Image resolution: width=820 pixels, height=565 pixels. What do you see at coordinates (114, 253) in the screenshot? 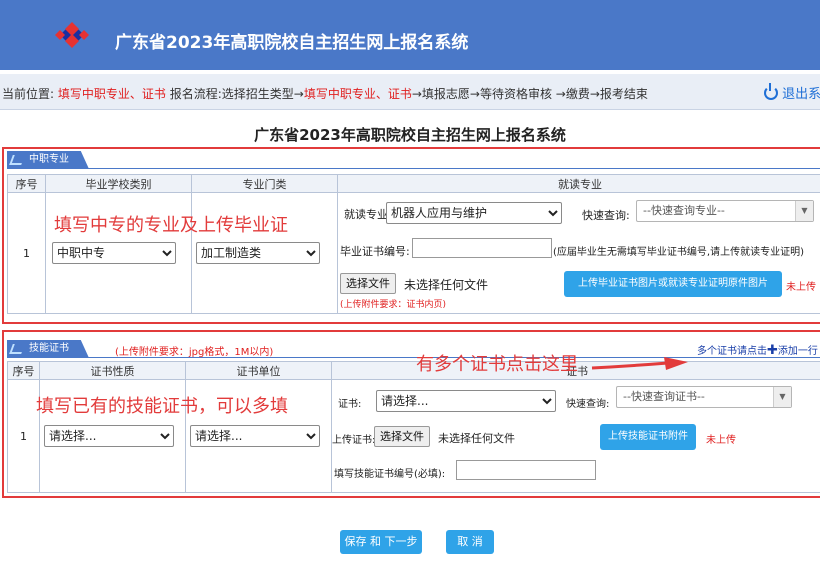
I see `school-type-select: 中职中专` at bounding box center [114, 253].